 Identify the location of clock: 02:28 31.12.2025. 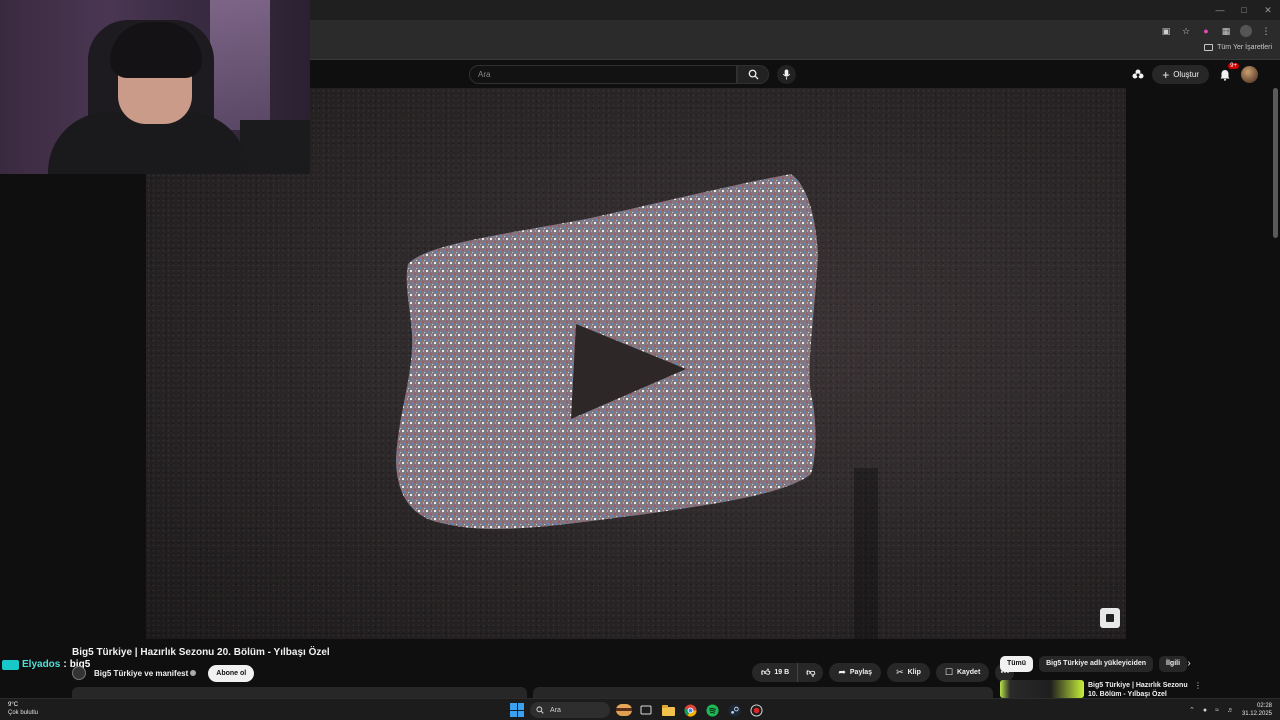
(1257, 710).